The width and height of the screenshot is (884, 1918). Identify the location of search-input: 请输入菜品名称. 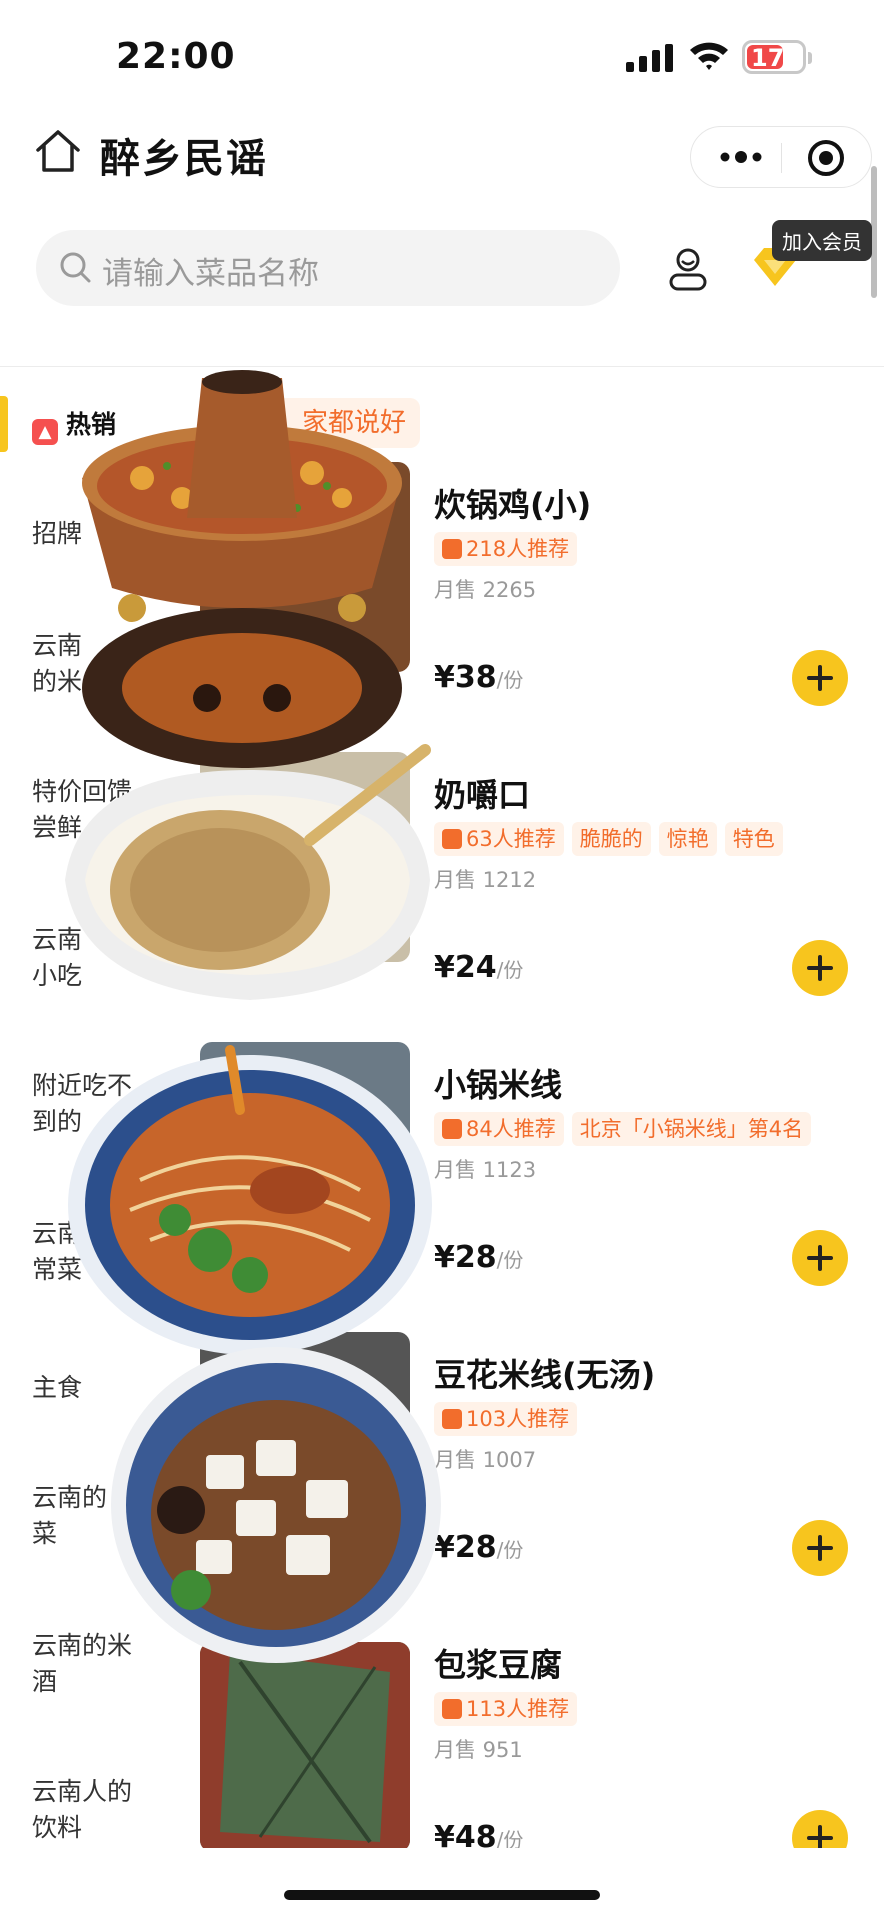
(328, 268).